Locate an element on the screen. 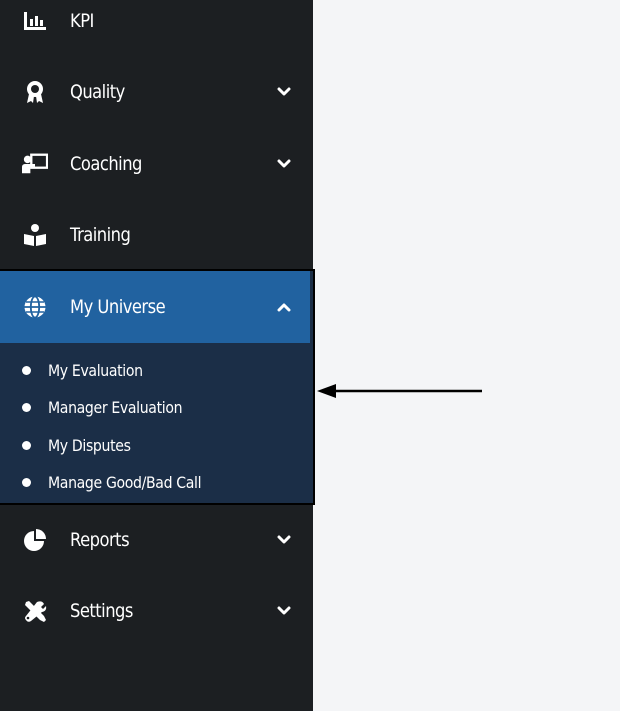 This screenshot has width=620, height=711. sidebar-item-kpi: KPI is located at coordinates (156, 28).